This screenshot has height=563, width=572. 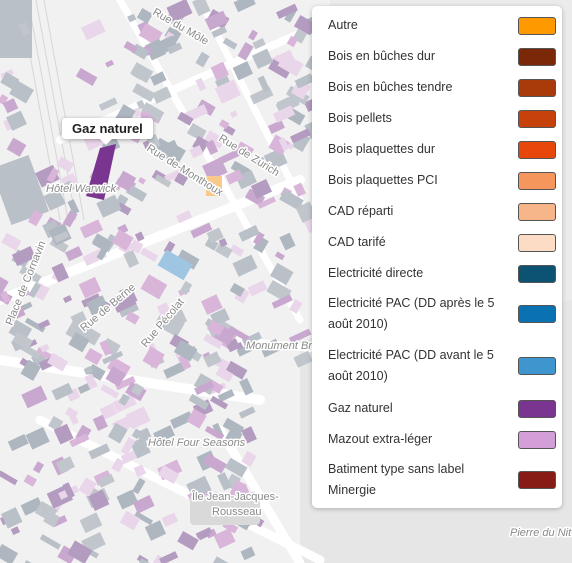 What do you see at coordinates (442, 25) in the screenshot?
I see `legend-item: Autre` at bounding box center [442, 25].